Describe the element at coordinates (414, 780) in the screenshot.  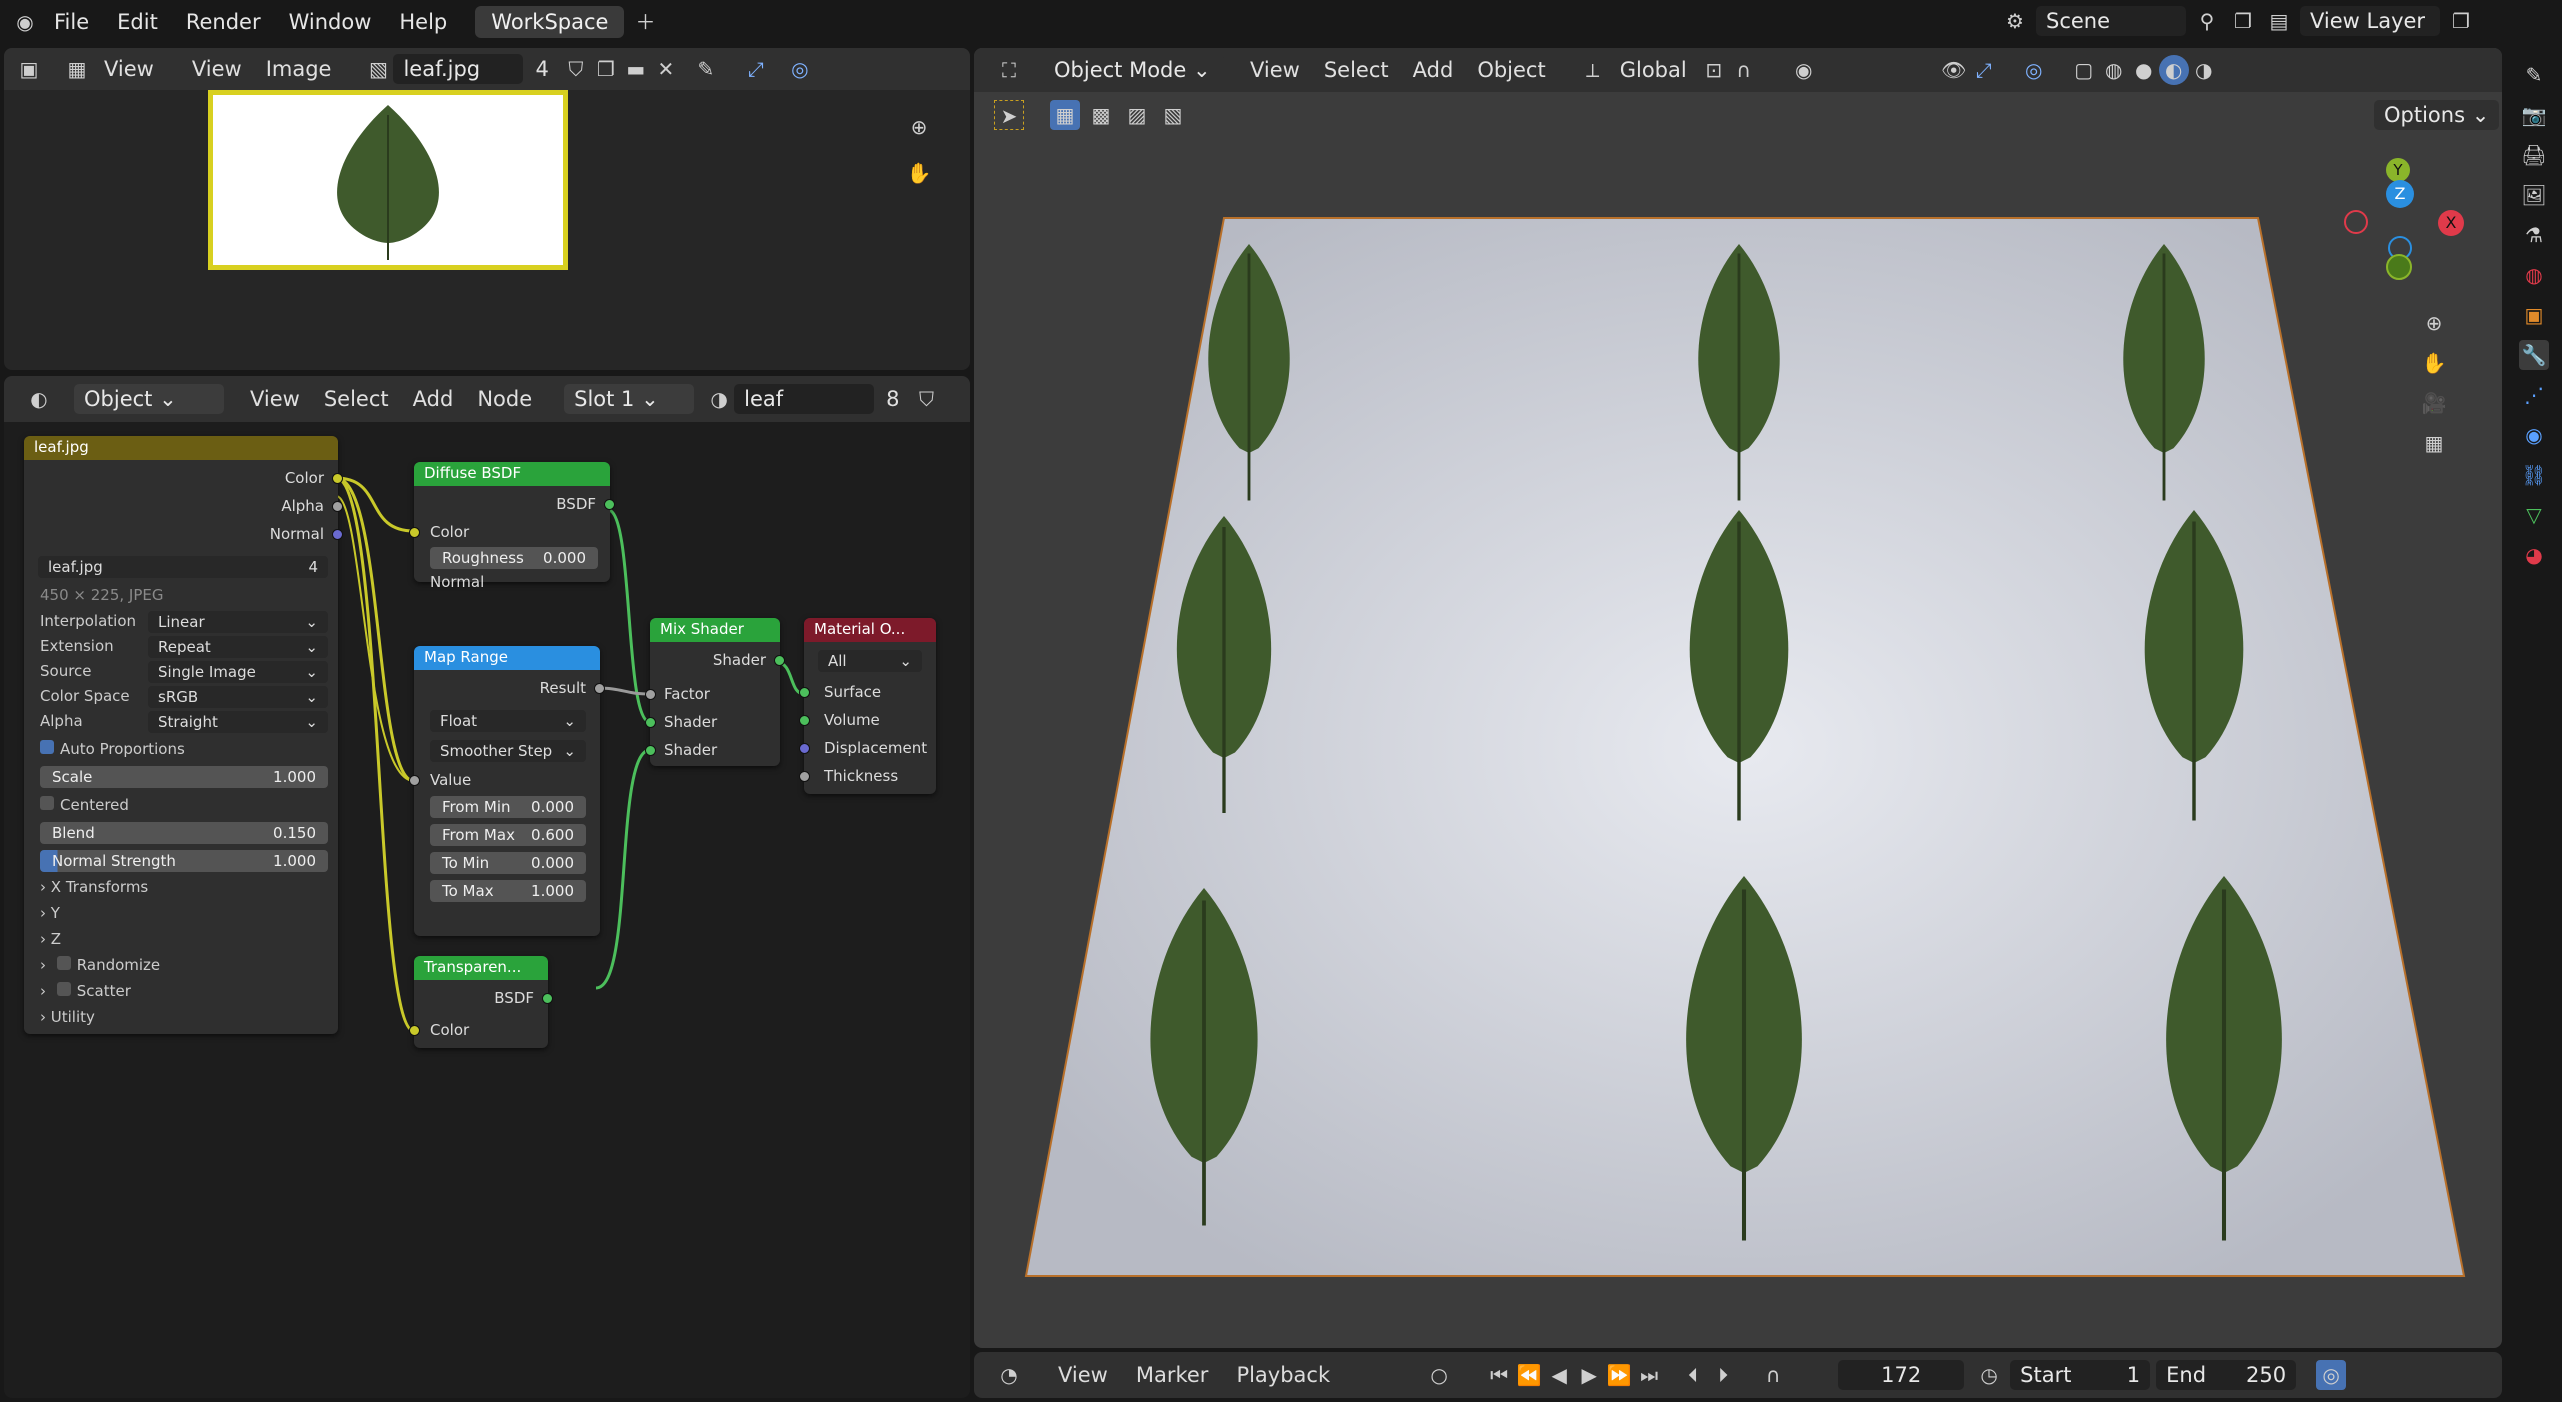
I see `value-input-socket` at that location.